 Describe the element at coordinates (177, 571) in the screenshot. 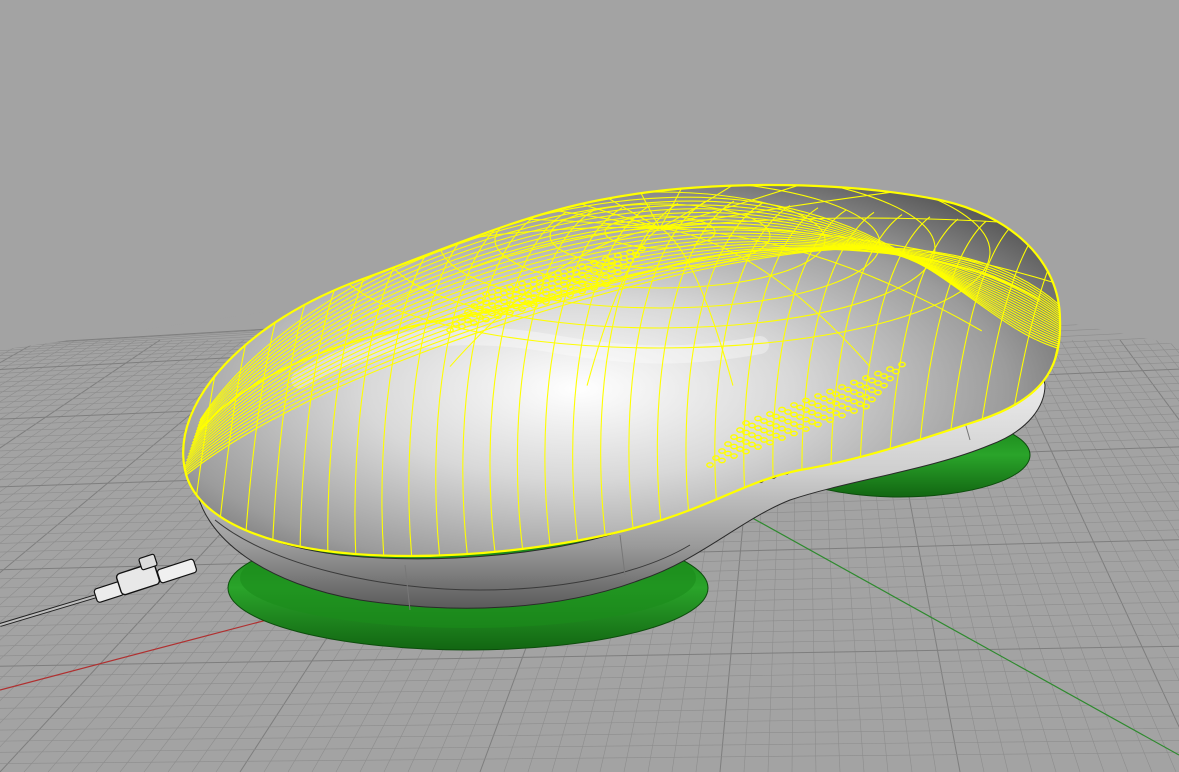

I see `connector-plug` at that location.